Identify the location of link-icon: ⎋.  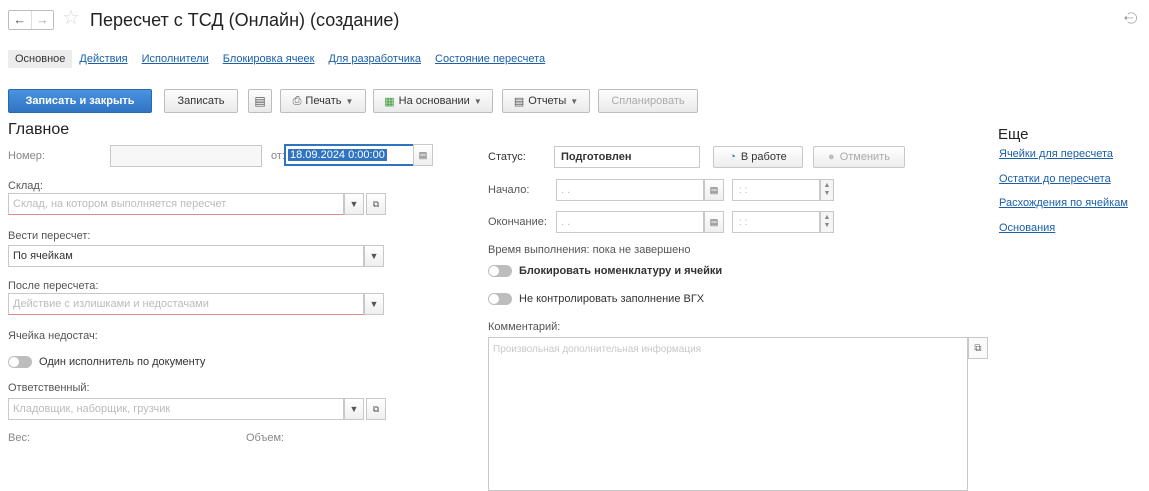
(1132, 18).